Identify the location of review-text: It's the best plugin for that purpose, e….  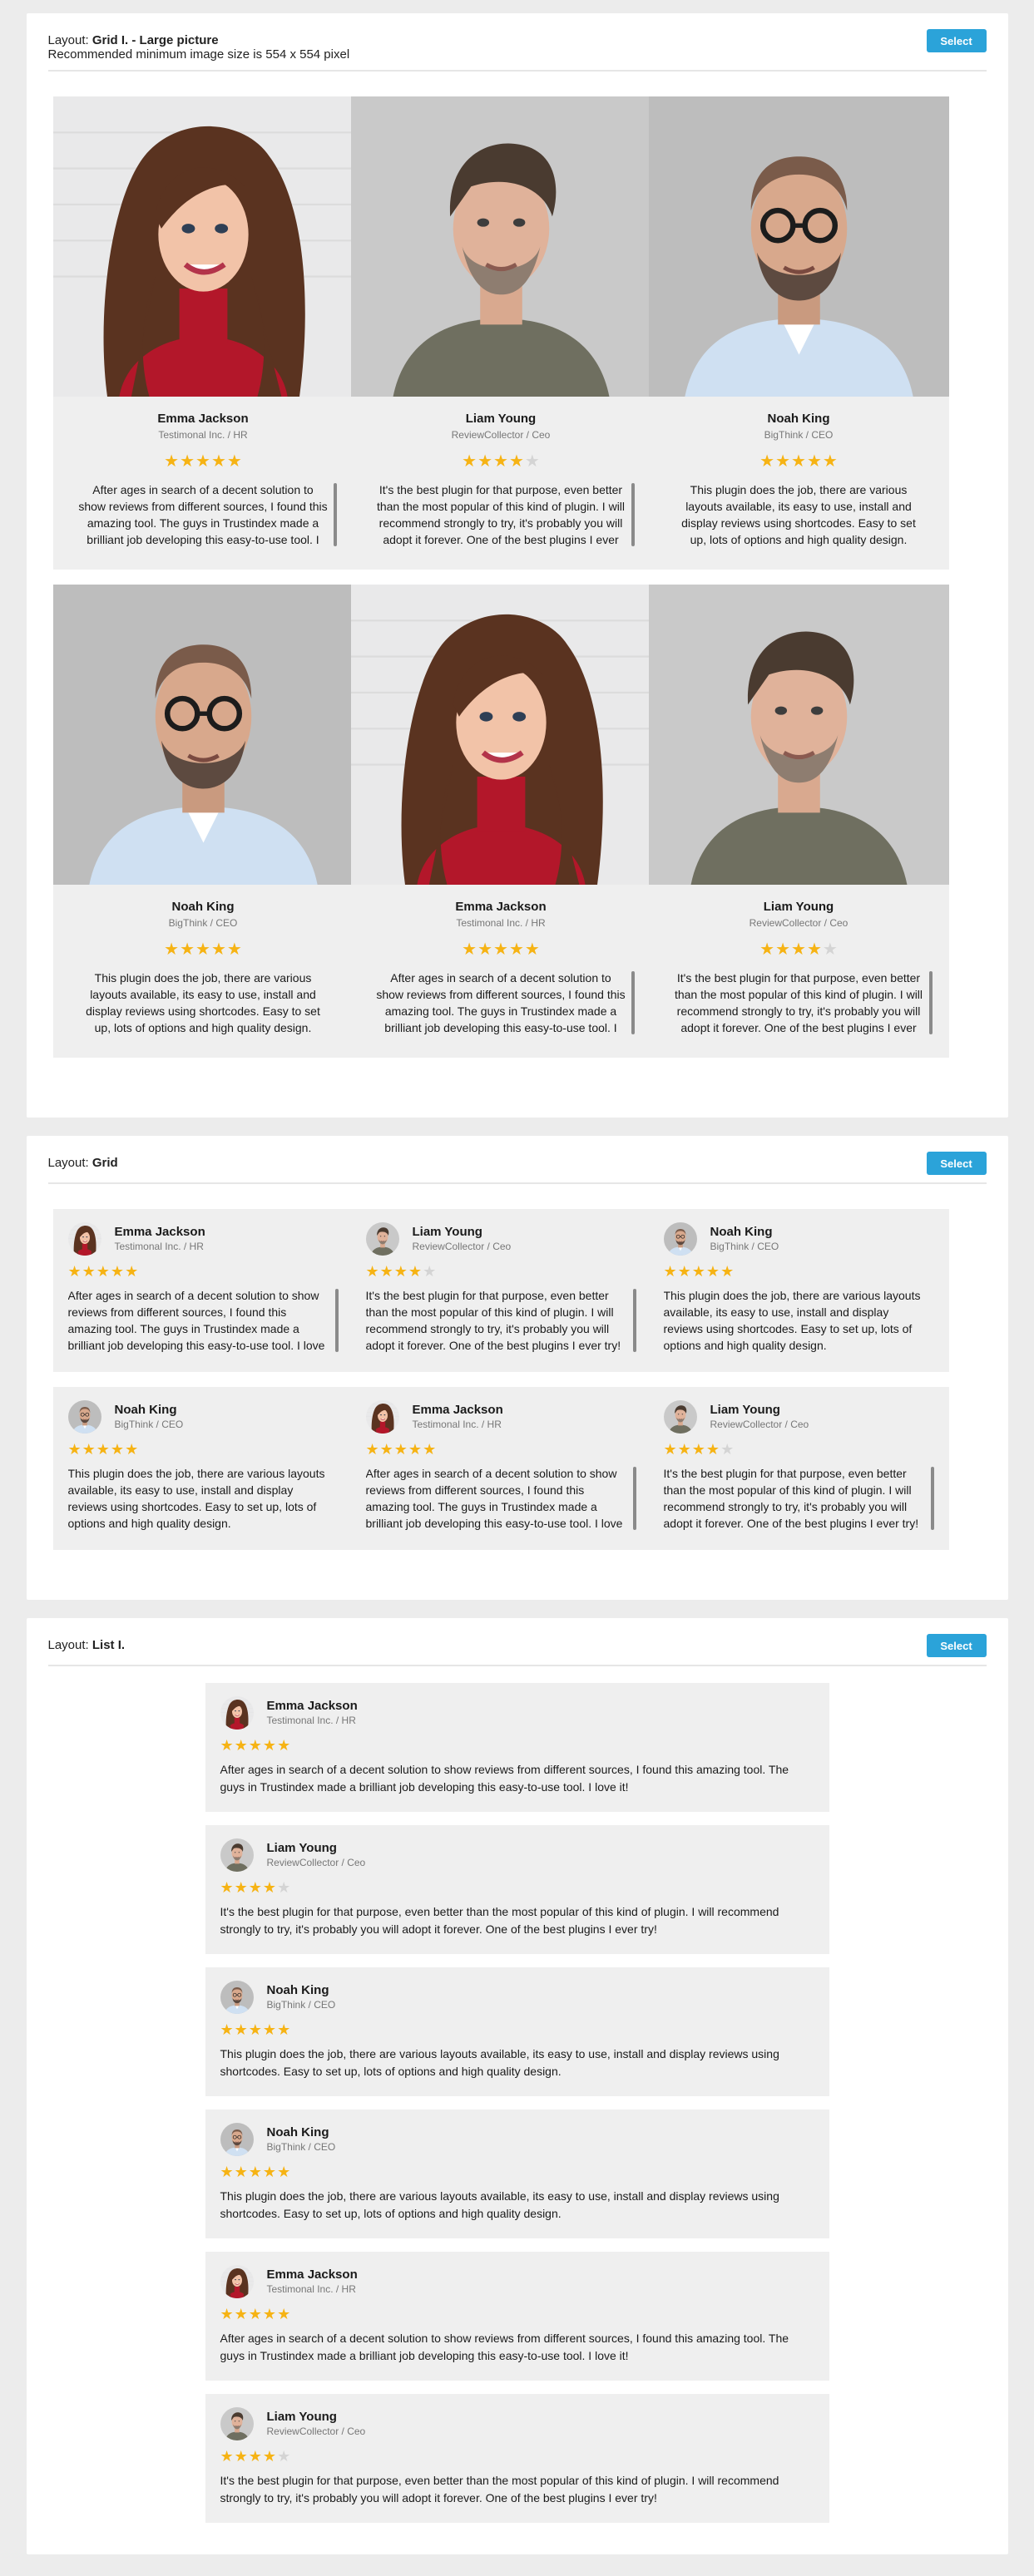
(499, 2489).